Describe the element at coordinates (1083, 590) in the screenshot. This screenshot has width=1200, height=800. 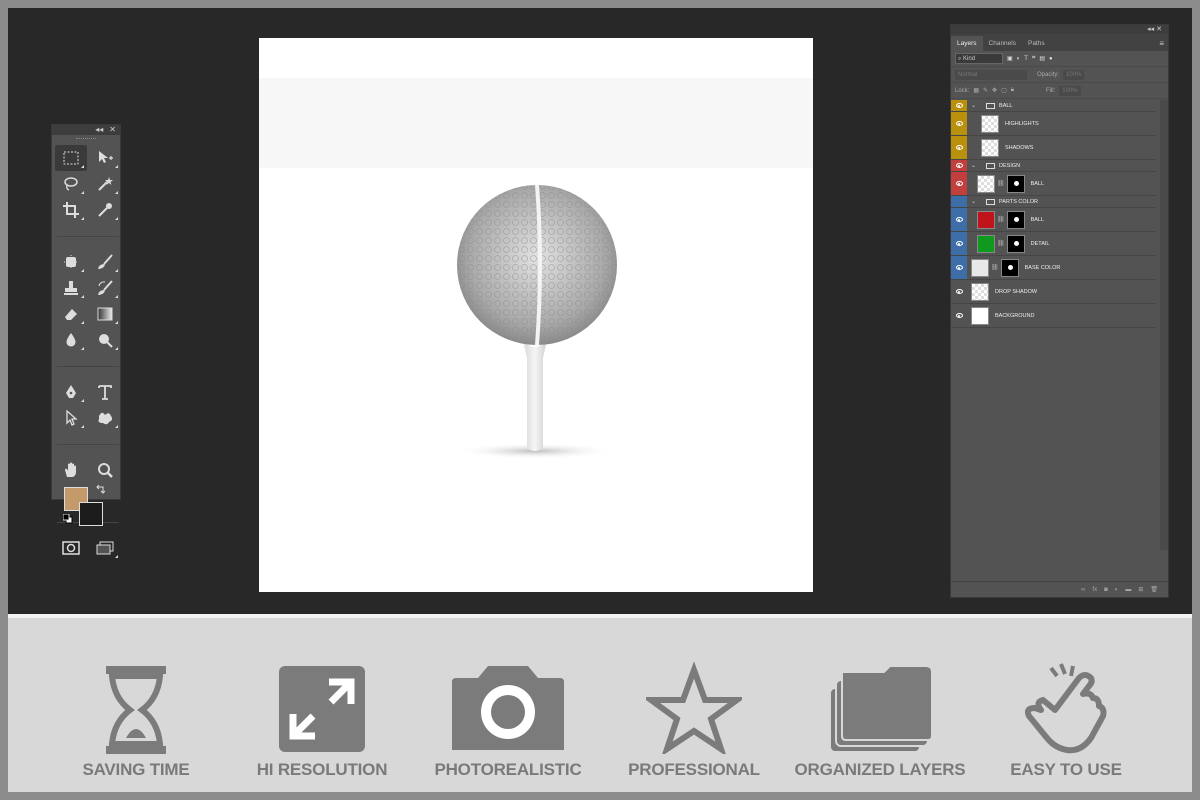
I see `link-layers-icon: ∞` at that location.